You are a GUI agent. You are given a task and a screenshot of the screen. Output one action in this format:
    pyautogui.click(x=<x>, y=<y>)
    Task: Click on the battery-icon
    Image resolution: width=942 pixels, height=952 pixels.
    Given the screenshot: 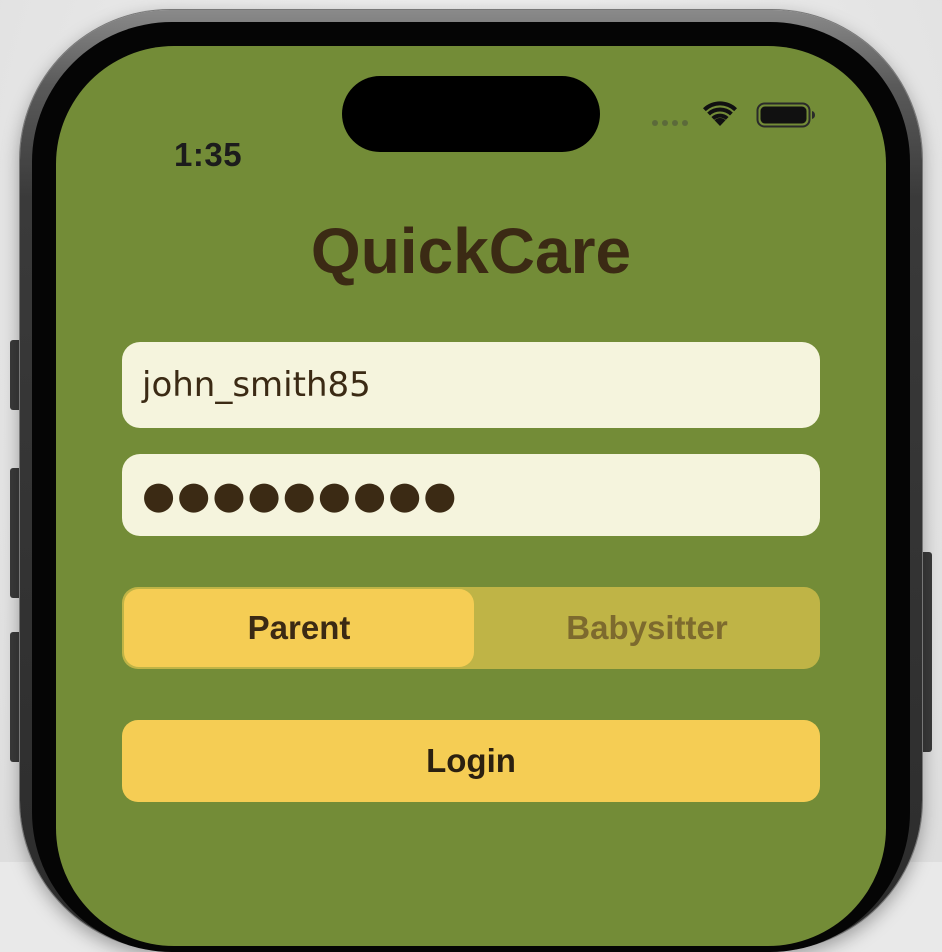 What is the action you would take?
    pyautogui.click(x=785, y=115)
    